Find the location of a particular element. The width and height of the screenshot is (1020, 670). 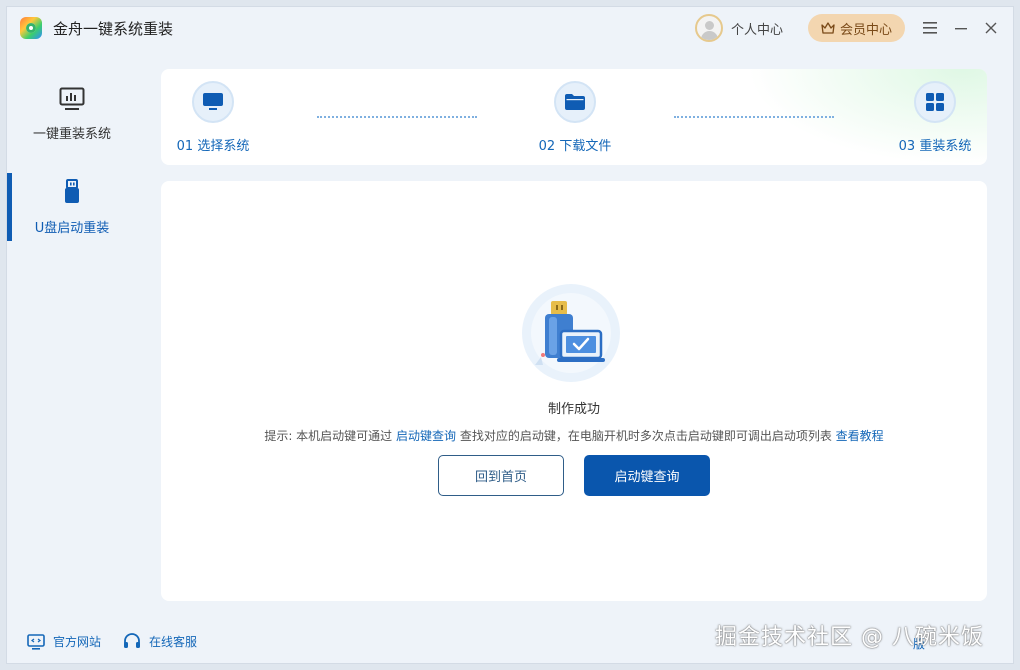

official-site-link: 官方网站 is located at coordinates (64, 641).